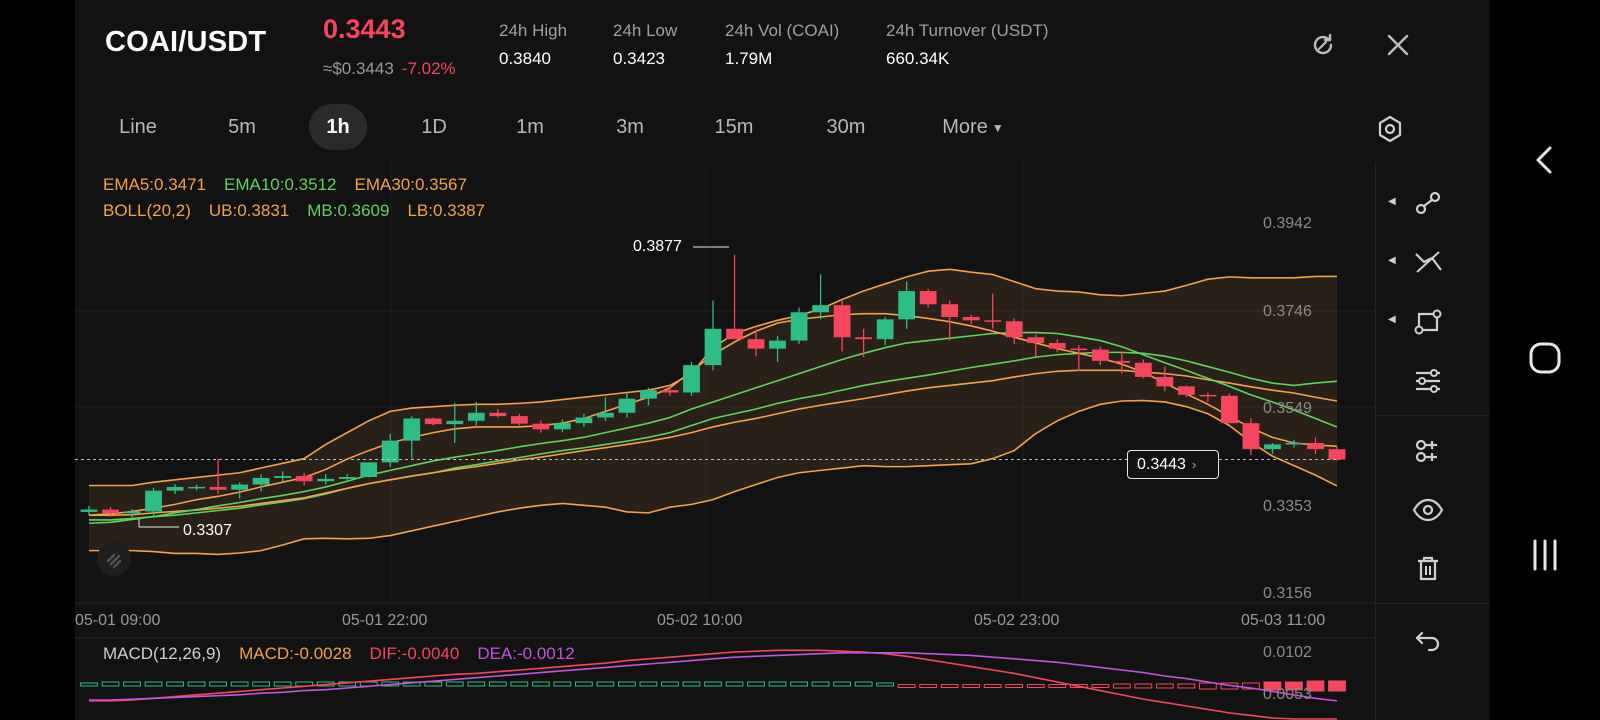 The image size is (1600, 720). What do you see at coordinates (118, 620) in the screenshot?
I see `x-tick-label: 05-01 09:00` at bounding box center [118, 620].